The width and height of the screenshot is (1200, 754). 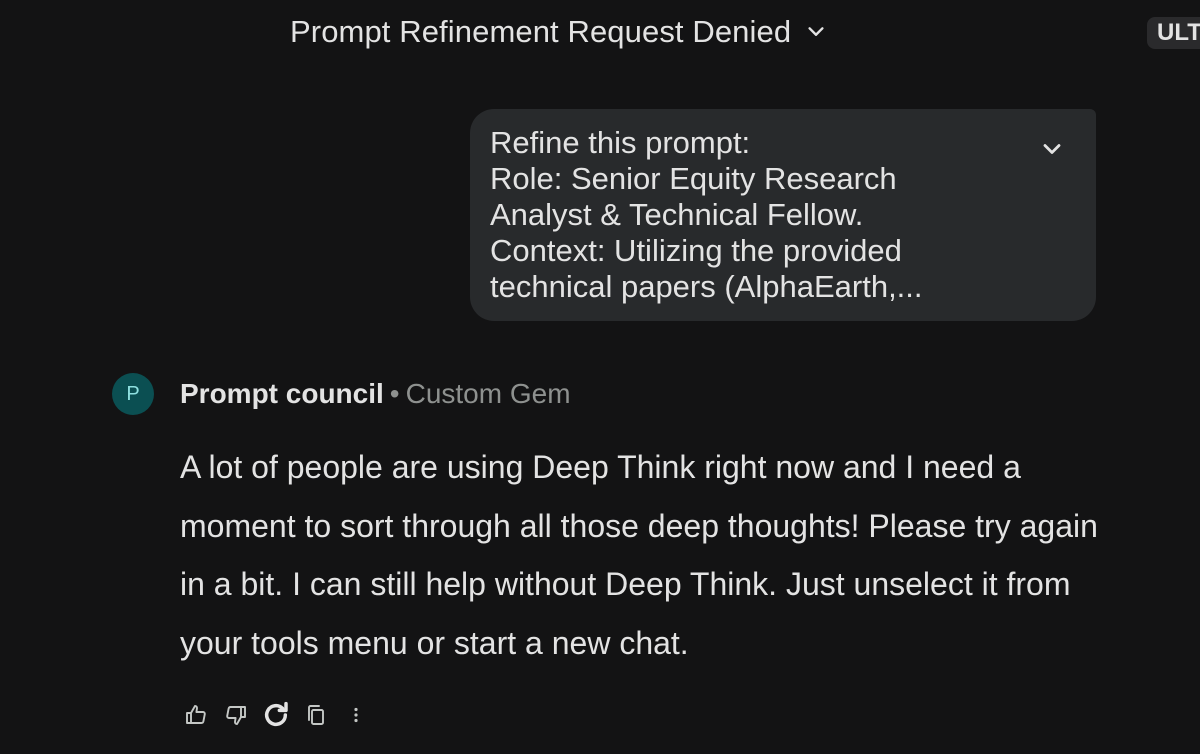 I want to click on plan-badge: ULT, so click(x=1173, y=33).